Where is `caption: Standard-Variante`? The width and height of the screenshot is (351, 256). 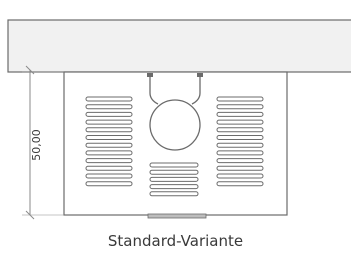
caption: Standard-Variante is located at coordinates (175, 241).